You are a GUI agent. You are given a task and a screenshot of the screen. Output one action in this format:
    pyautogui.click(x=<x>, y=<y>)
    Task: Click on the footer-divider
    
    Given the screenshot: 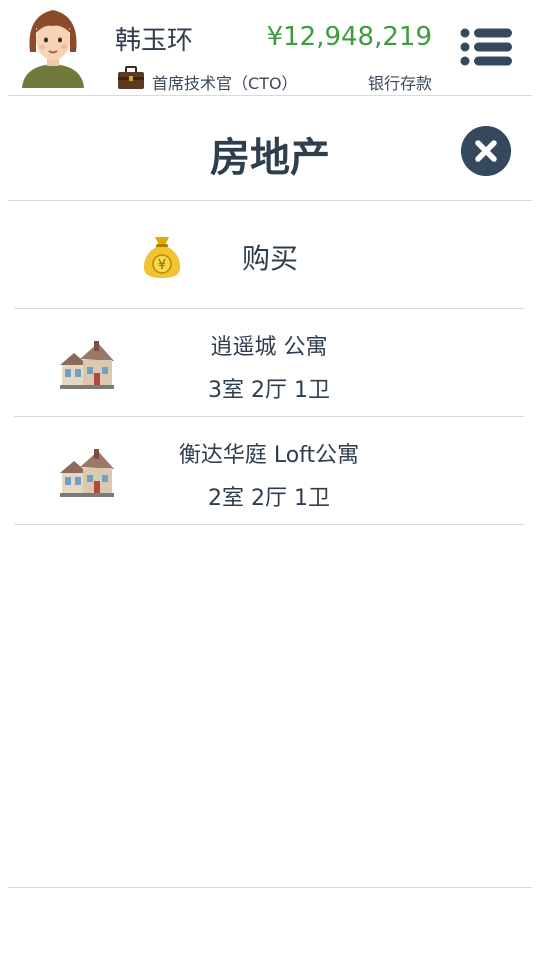 What is the action you would take?
    pyautogui.click(x=270, y=887)
    